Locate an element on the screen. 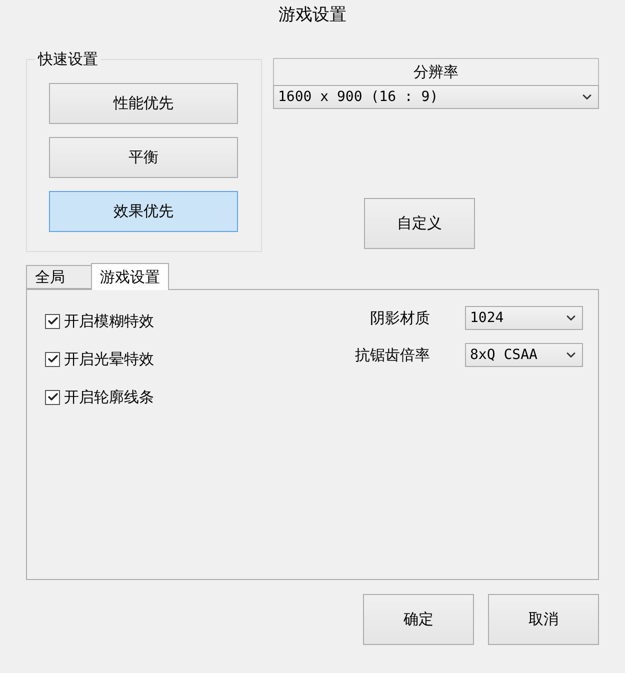 Image resolution: width=625 pixels, height=673 pixels. dropdown: 8xQ CSAA is located at coordinates (524, 355).